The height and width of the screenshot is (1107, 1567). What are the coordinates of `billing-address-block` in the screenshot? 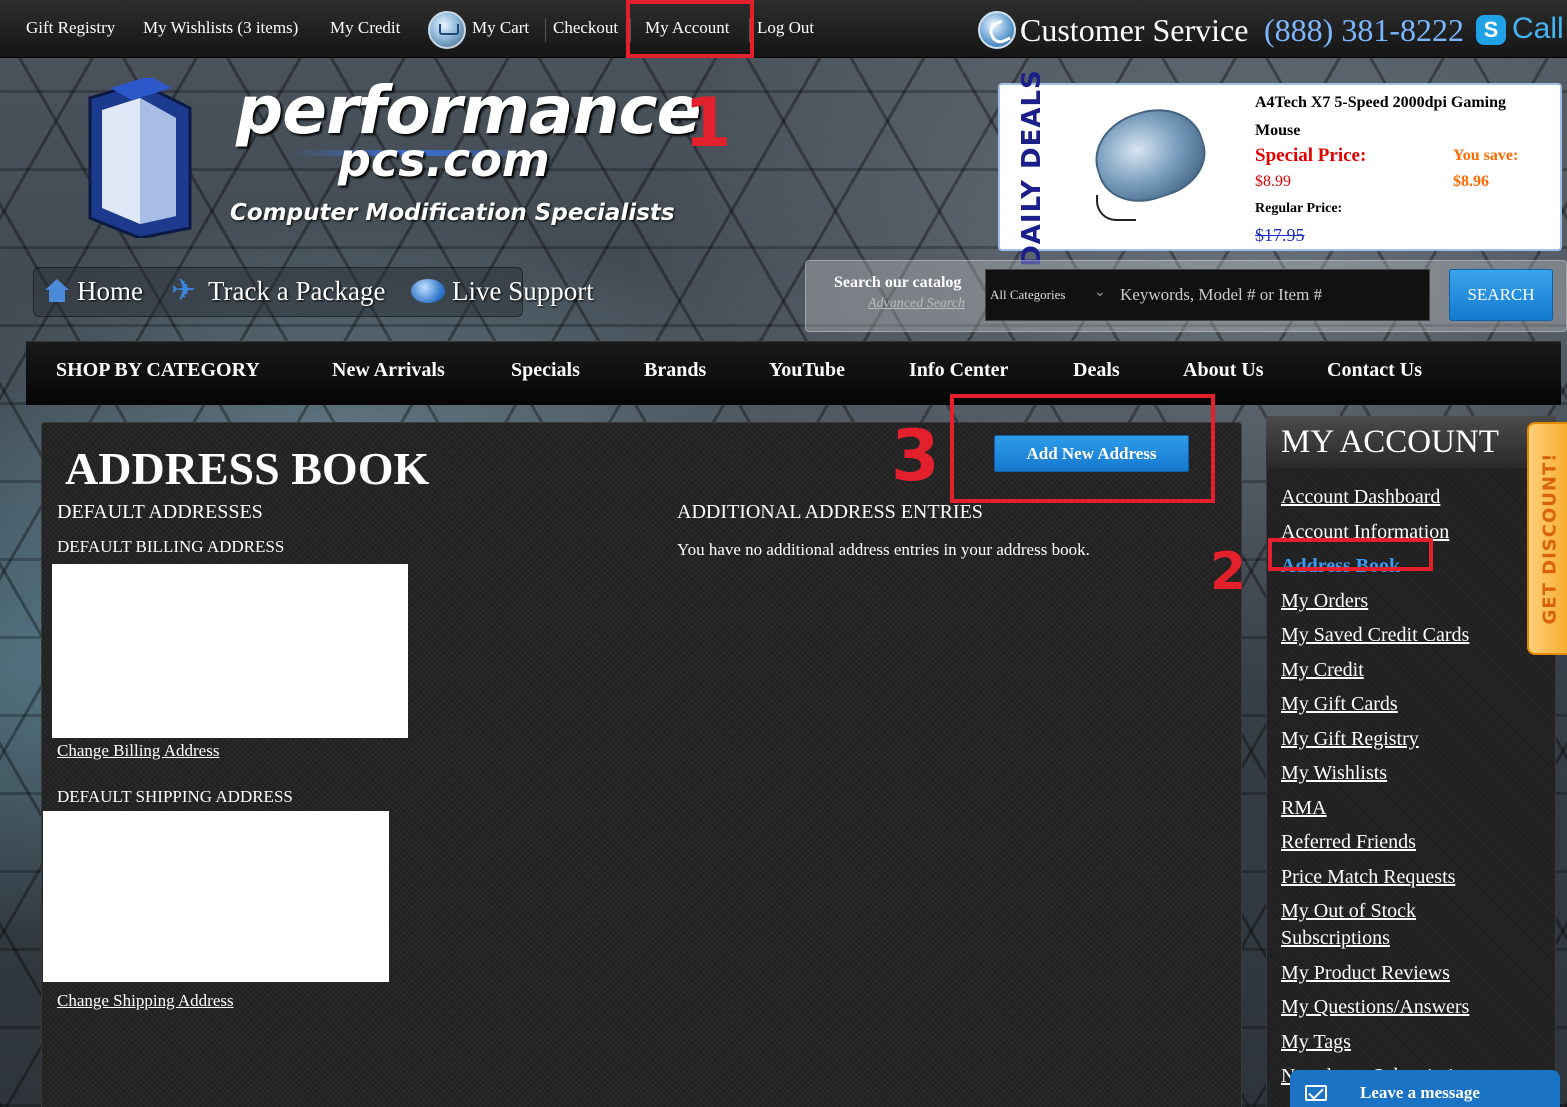 It's located at (230, 651).